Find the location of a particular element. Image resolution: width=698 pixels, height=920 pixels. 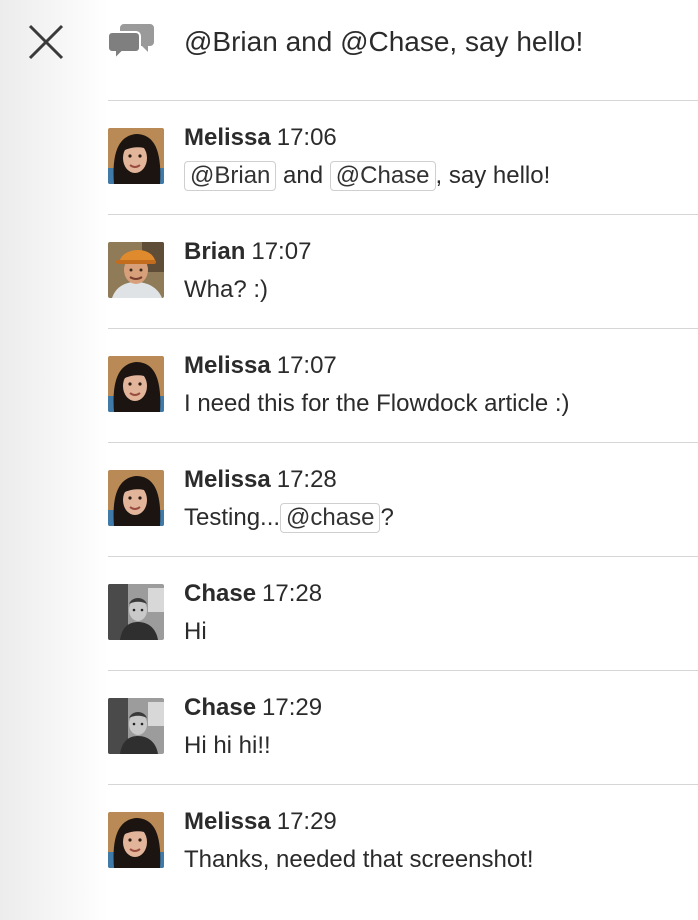

avatar-brian is located at coordinates (136, 270).